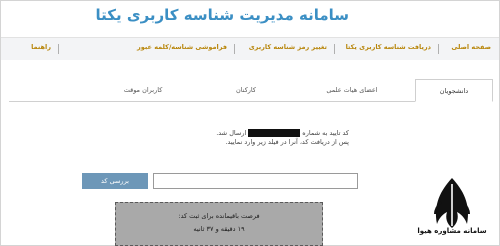  Describe the element at coordinates (452, 231) in the screenshot. I see `logo-text: سامانه مشاوره هیوا` at that location.